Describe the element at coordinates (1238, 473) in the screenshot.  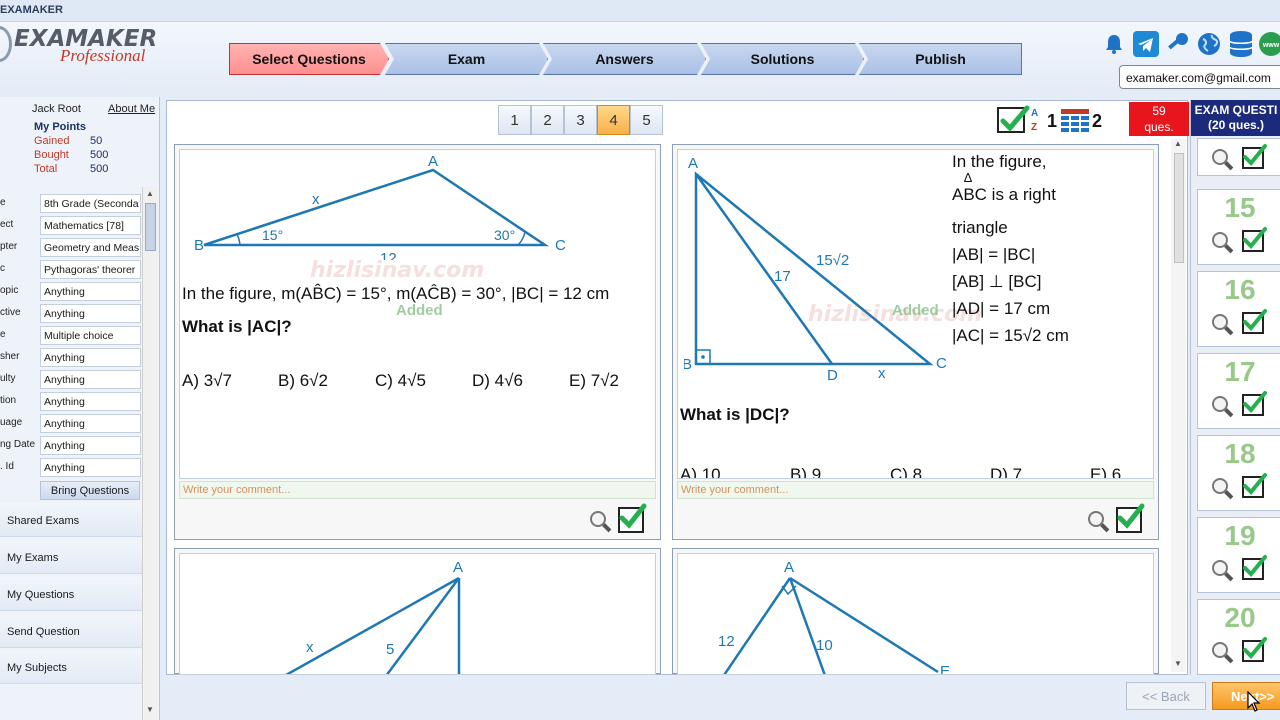
I see `exam-slot: 18` at that location.